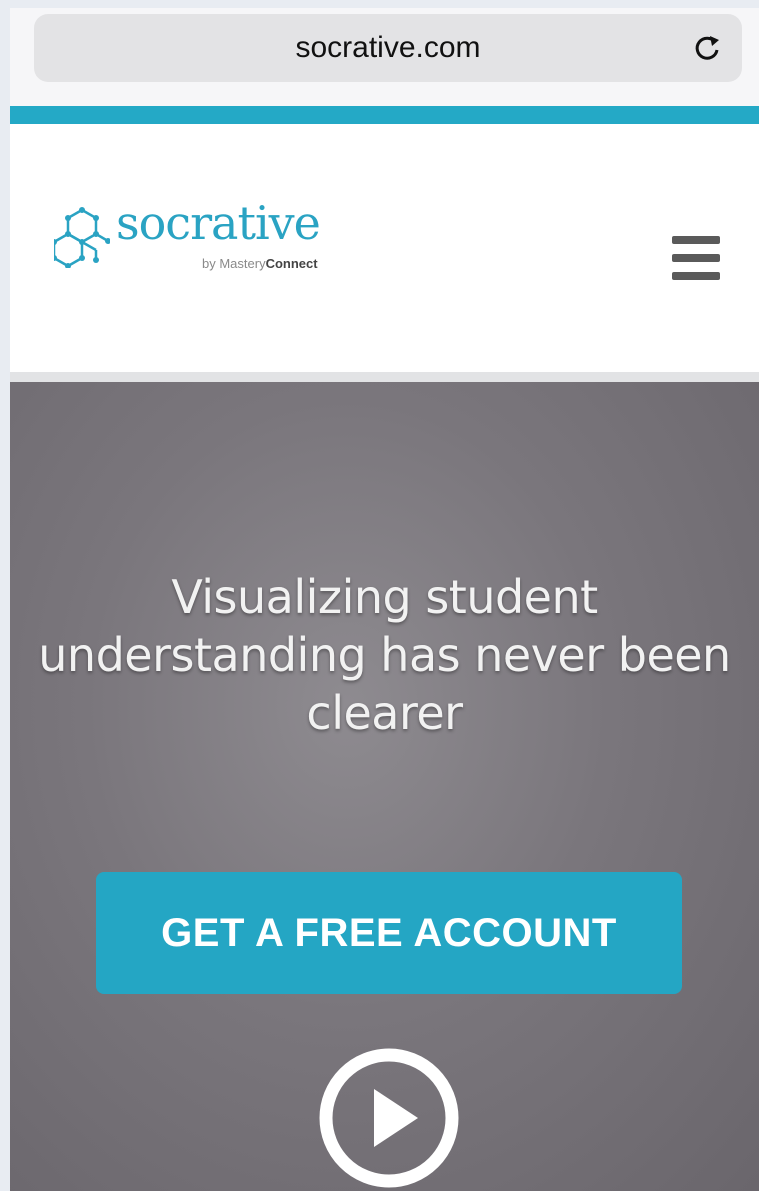 The width and height of the screenshot is (759, 1191). What do you see at coordinates (707, 48) in the screenshot?
I see `reload-icon` at bounding box center [707, 48].